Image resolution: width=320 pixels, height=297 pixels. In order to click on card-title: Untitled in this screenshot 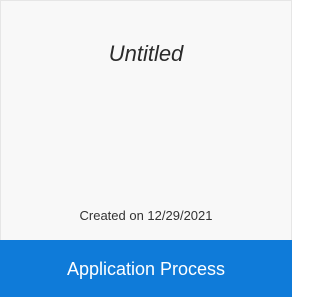, I will do `click(146, 53)`.